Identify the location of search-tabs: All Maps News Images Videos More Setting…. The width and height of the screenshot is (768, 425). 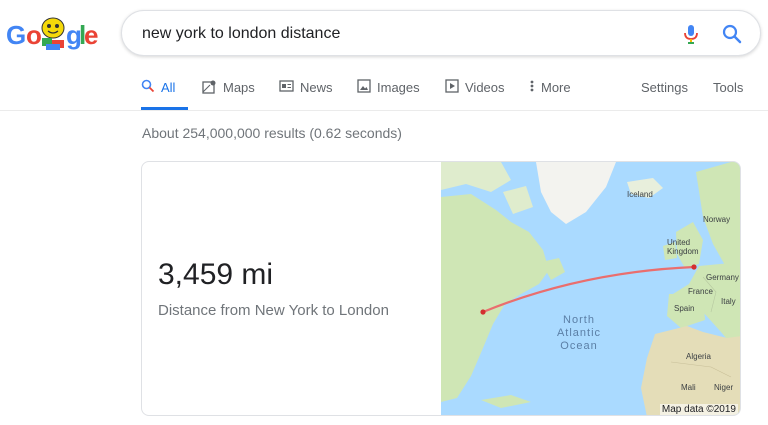
(384, 86).